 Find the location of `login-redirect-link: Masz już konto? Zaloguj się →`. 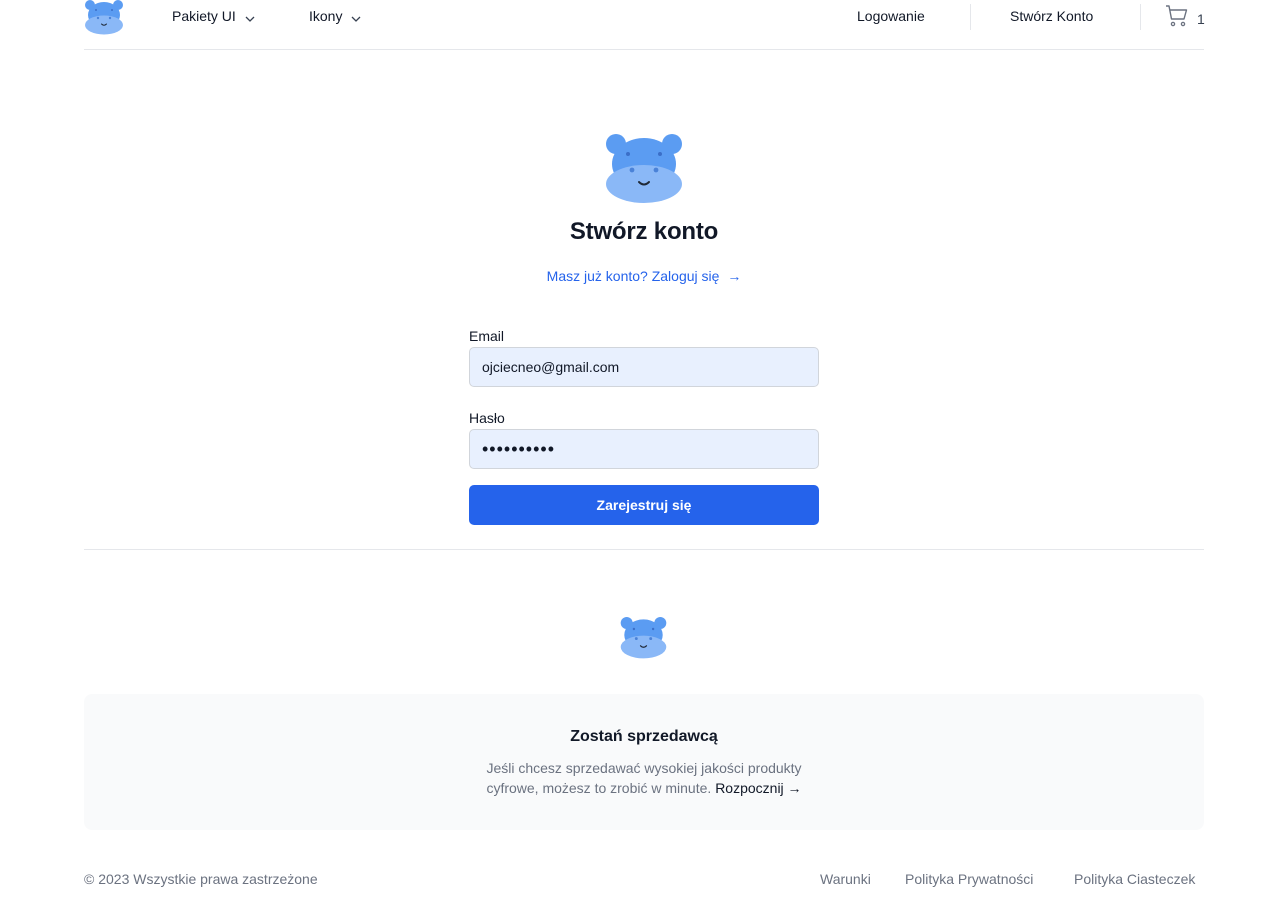

login-redirect-link: Masz już konto? Zaloguj się → is located at coordinates (630, 276).